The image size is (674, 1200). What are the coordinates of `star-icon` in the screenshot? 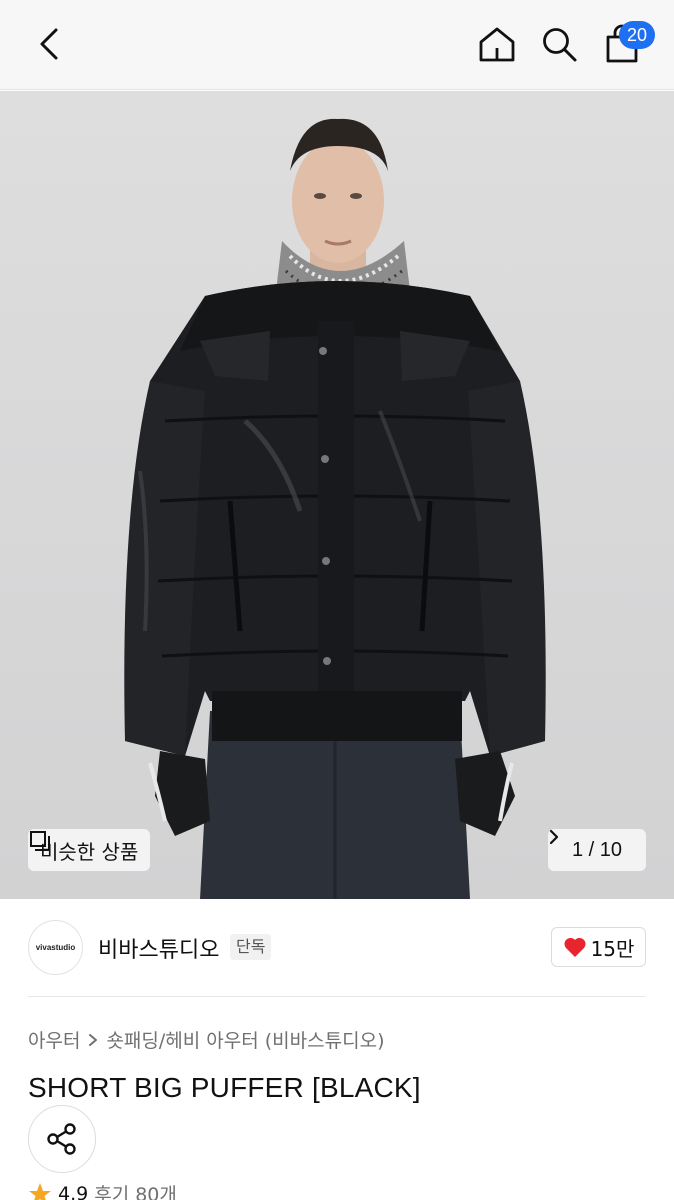 It's located at (40, 1191).